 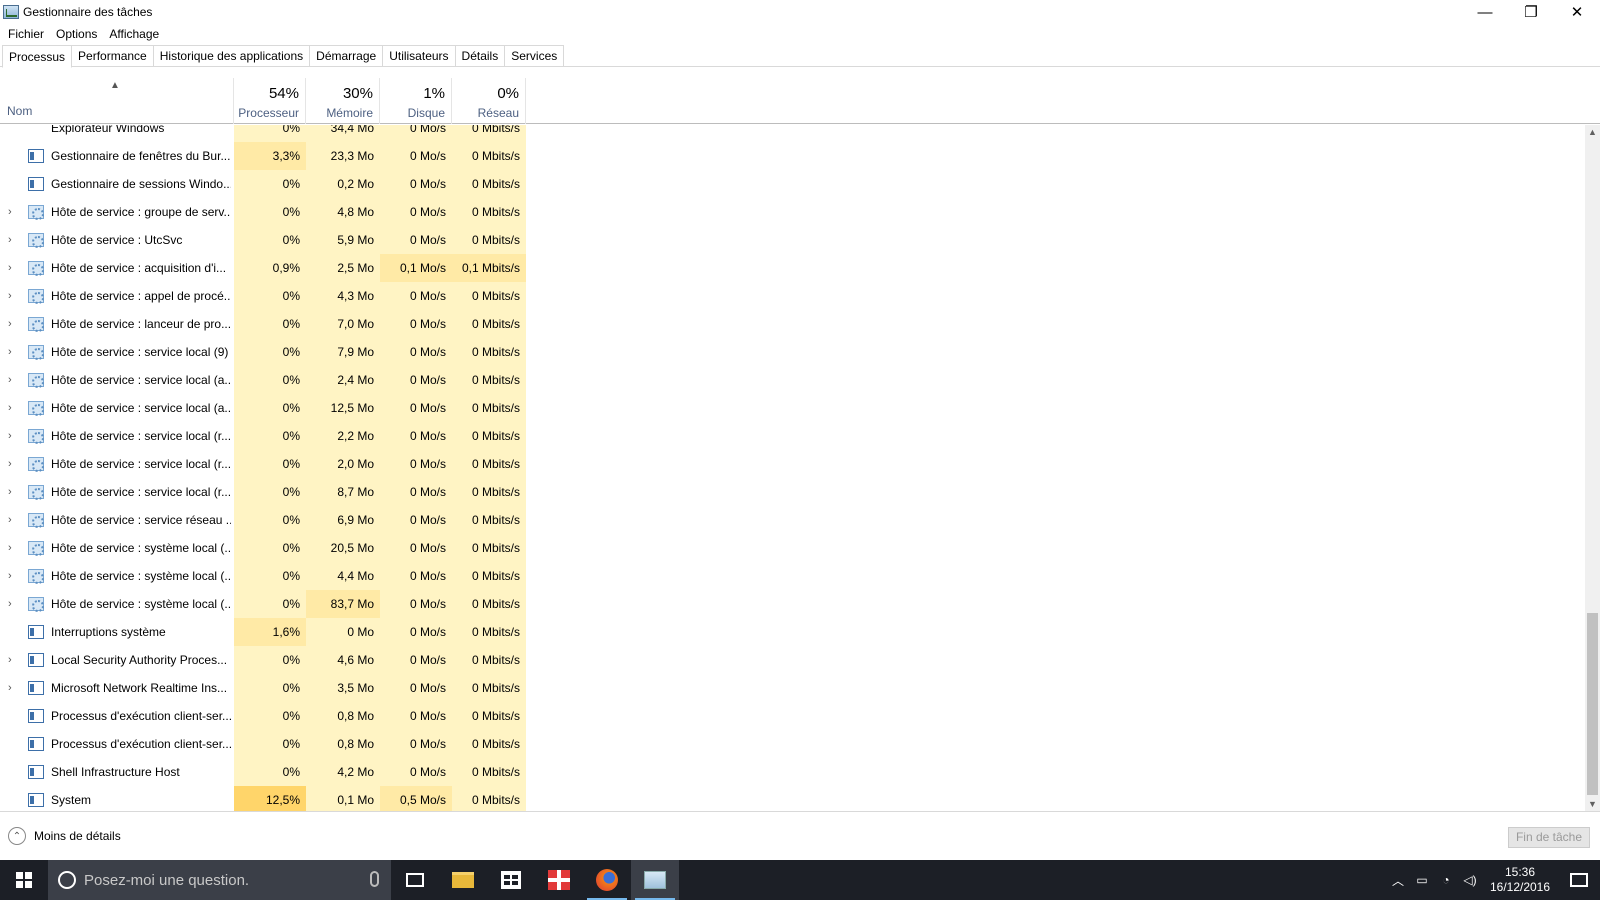 What do you see at coordinates (1592, 468) in the screenshot?
I see `vertical-scrollbar: ▲ ▼` at bounding box center [1592, 468].